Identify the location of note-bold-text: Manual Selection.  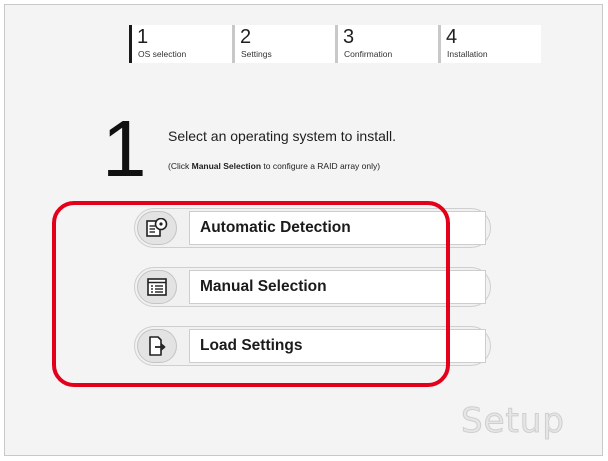
(226, 166).